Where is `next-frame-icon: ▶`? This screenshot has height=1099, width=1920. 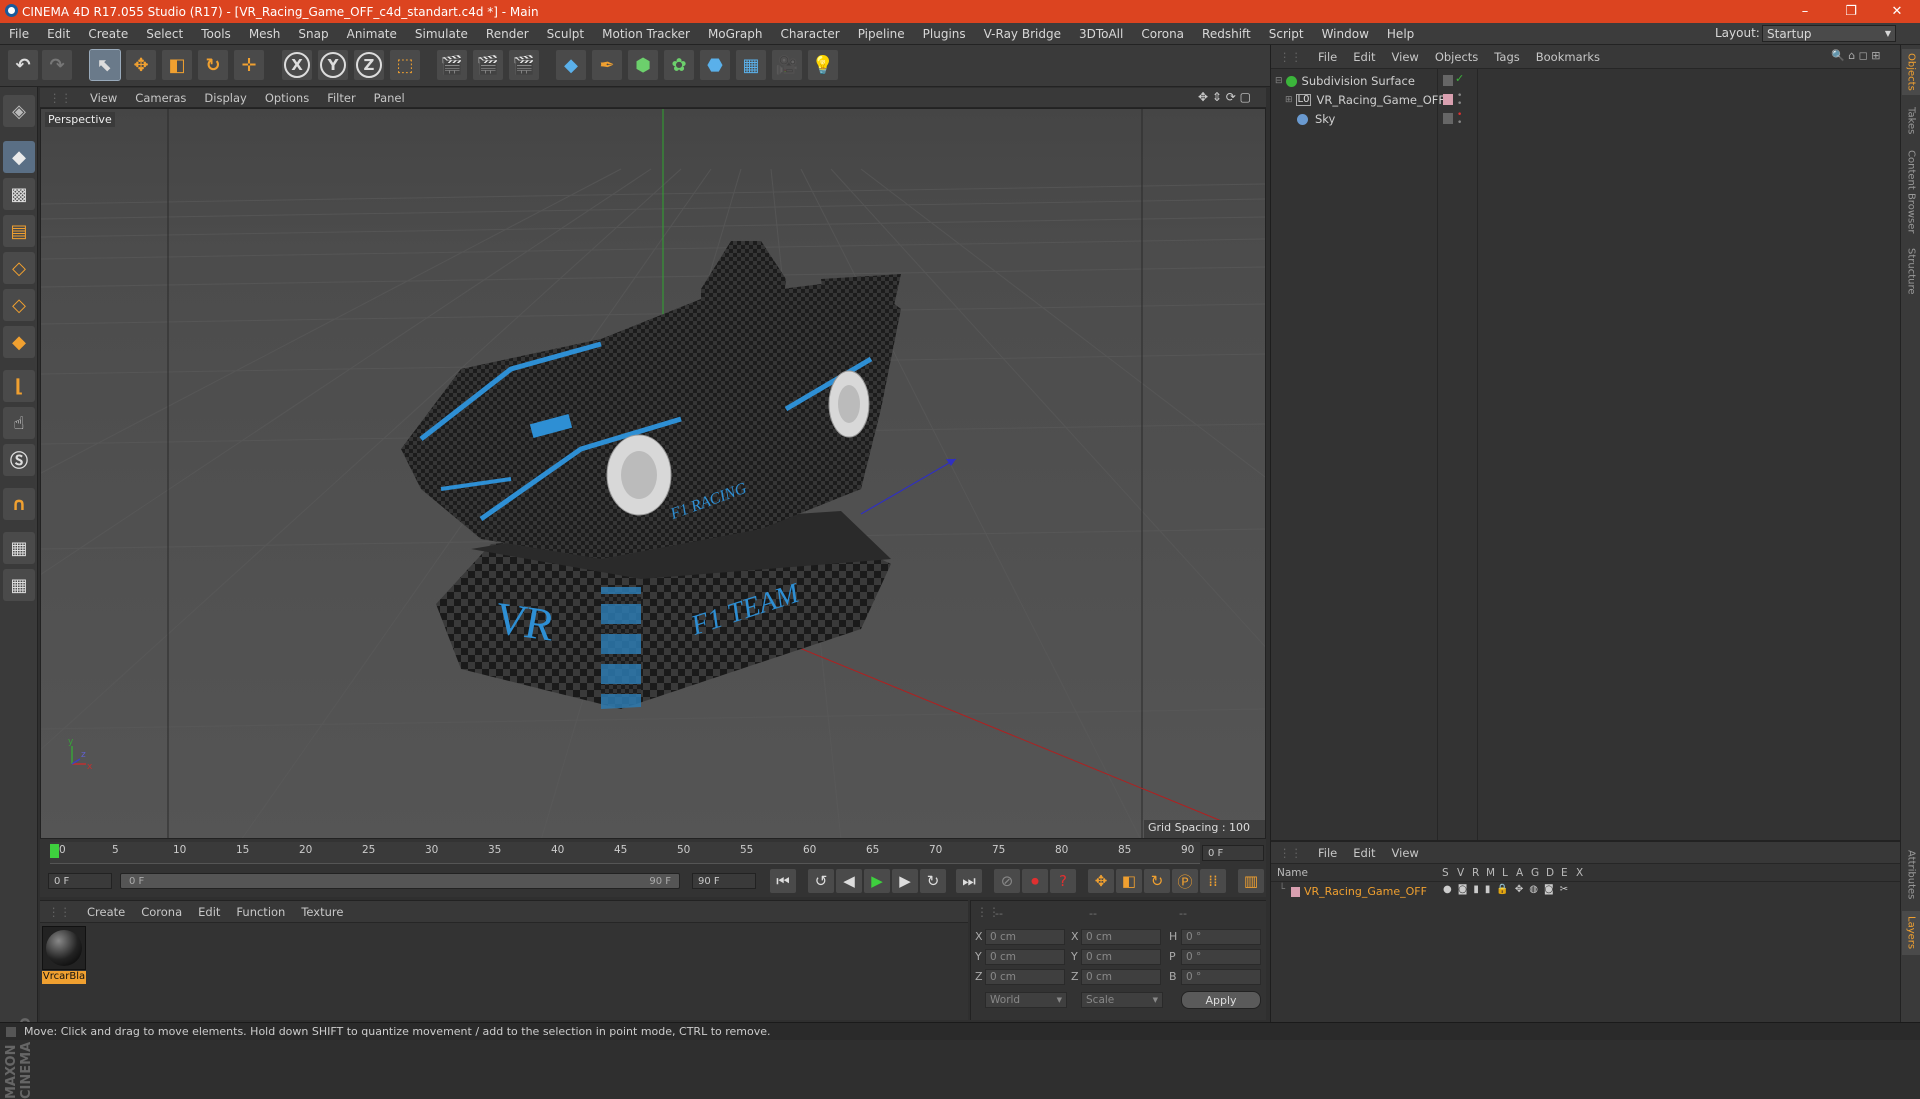
next-frame-icon: ▶ is located at coordinates (905, 881).